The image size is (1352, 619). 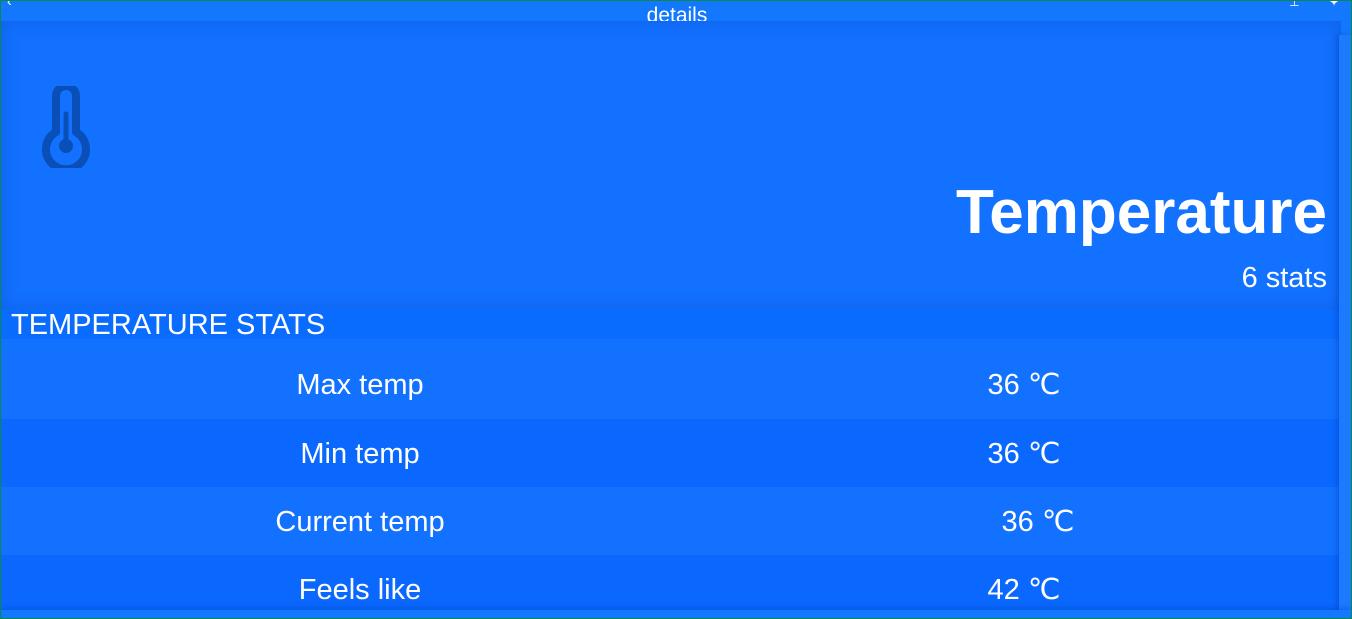 What do you see at coordinates (676, 614) in the screenshot?
I see `bottom-border` at bounding box center [676, 614].